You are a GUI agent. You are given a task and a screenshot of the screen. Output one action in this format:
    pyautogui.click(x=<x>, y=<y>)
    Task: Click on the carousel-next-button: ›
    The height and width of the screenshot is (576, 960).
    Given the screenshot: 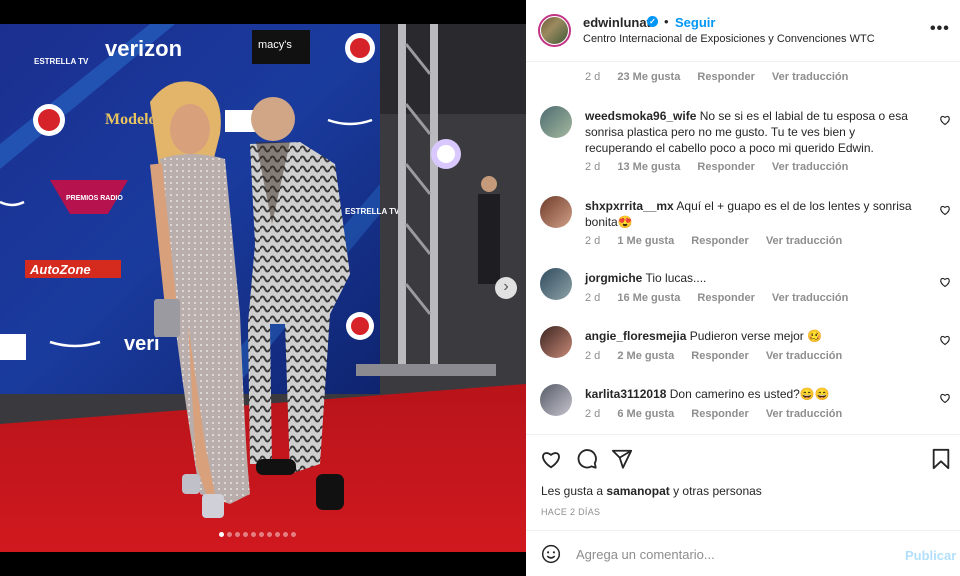 What is the action you would take?
    pyautogui.click(x=506, y=288)
    